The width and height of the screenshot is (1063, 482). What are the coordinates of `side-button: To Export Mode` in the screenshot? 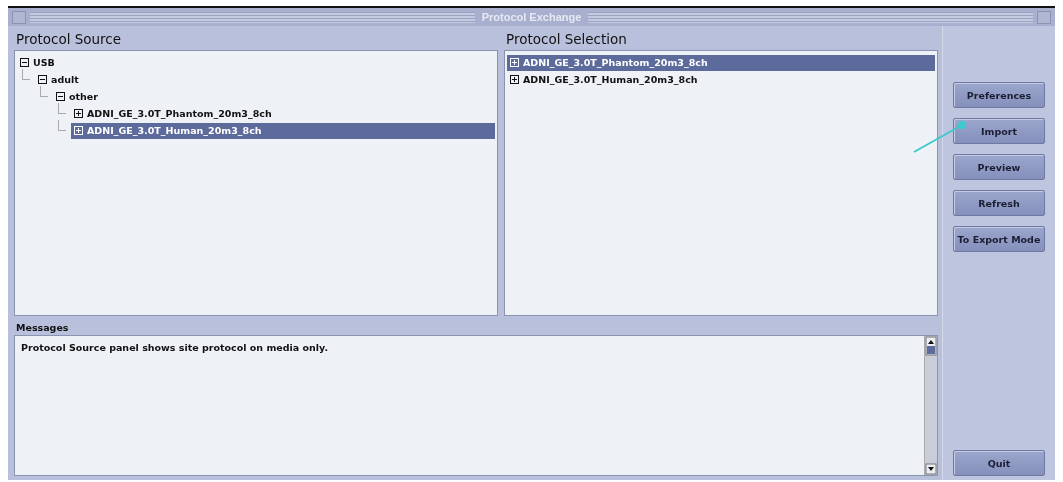 It's located at (999, 239).